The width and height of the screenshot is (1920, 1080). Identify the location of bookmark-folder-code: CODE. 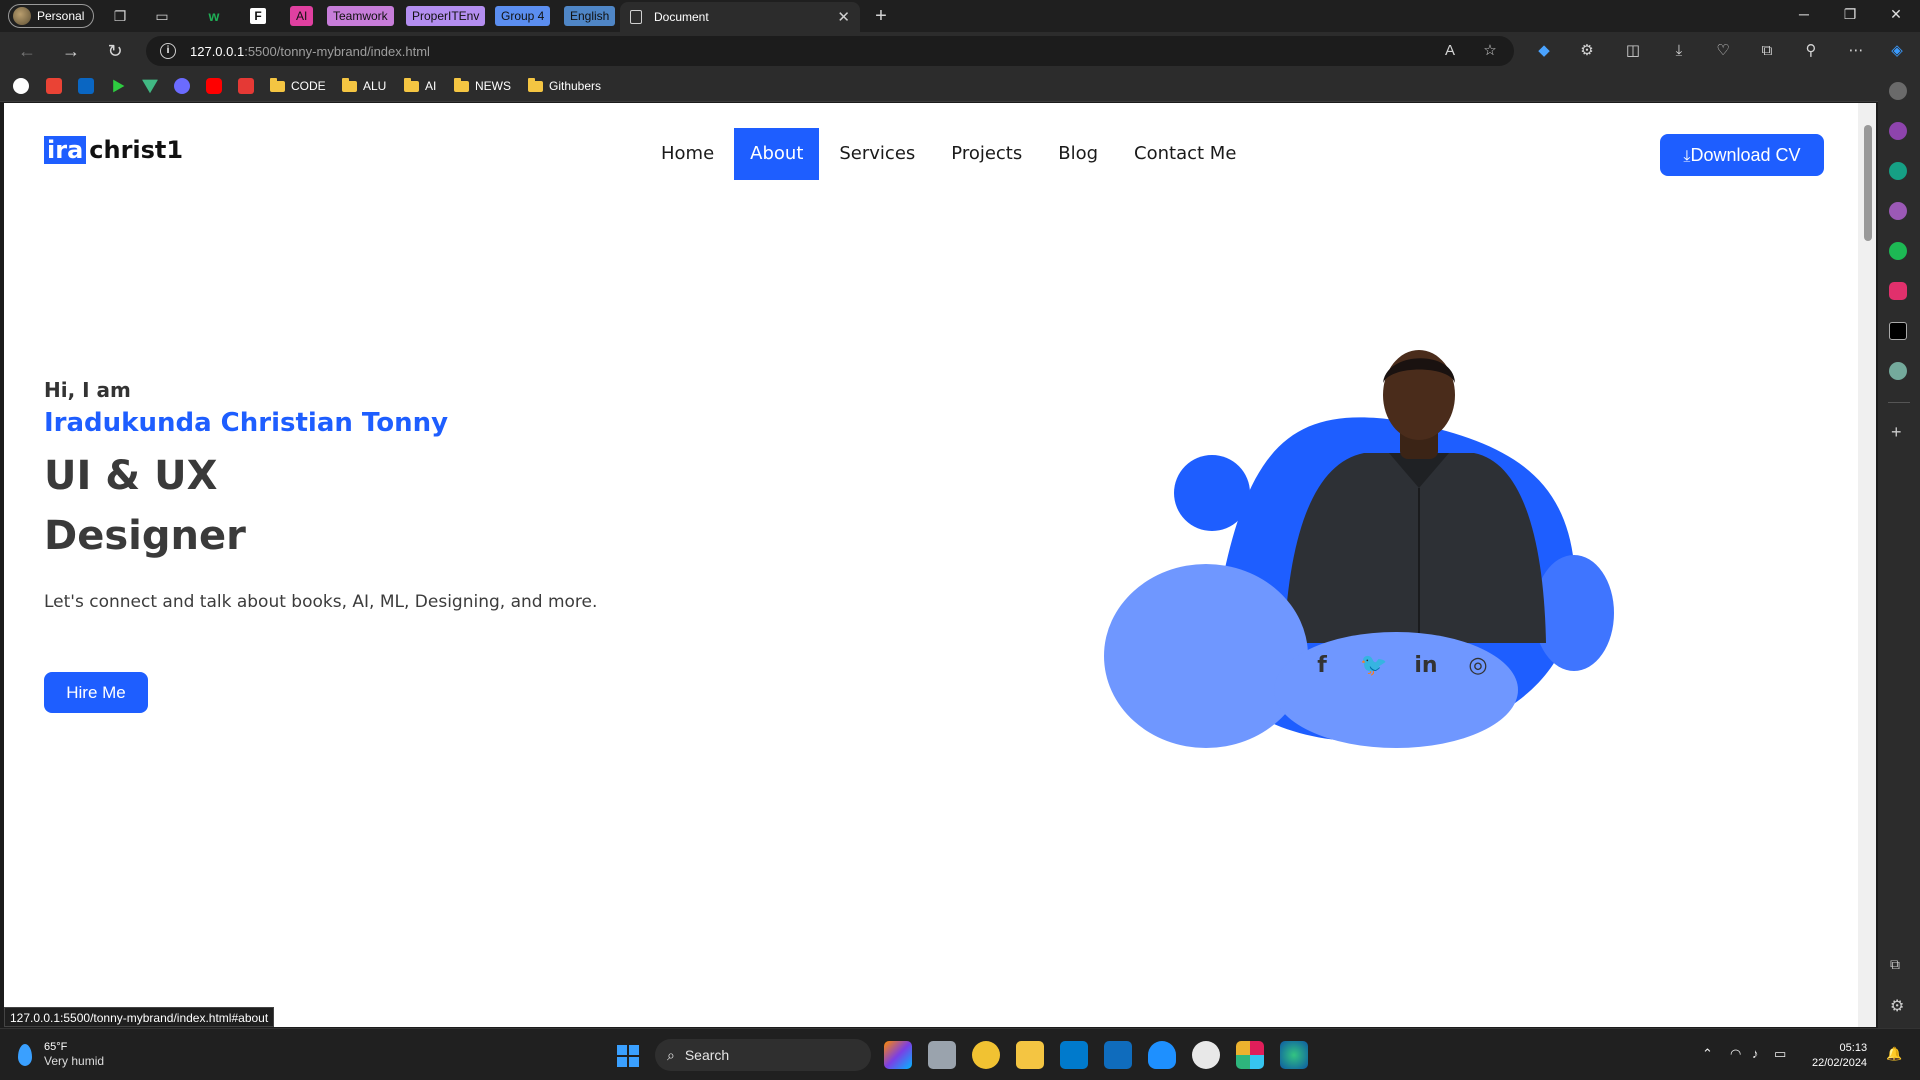
(298, 86).